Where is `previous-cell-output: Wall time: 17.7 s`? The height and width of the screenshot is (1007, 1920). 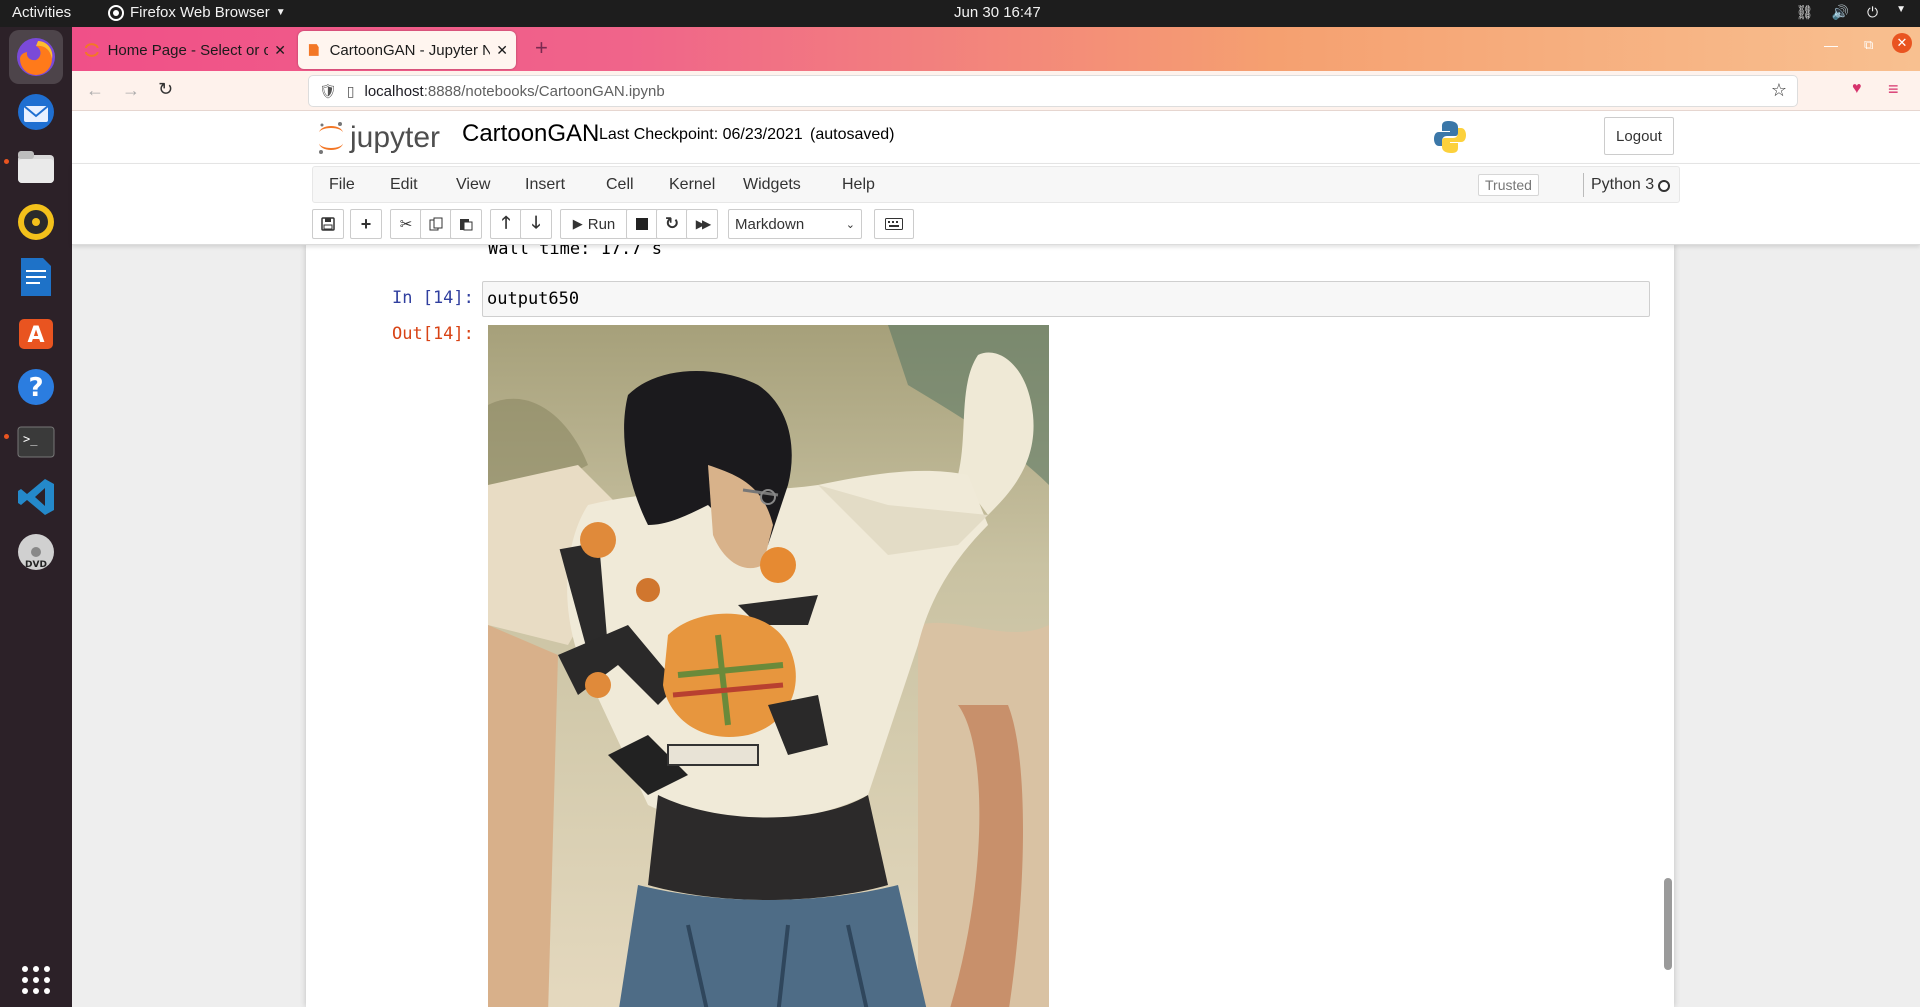 previous-cell-output: Wall time: 17.7 s is located at coordinates (575, 252).